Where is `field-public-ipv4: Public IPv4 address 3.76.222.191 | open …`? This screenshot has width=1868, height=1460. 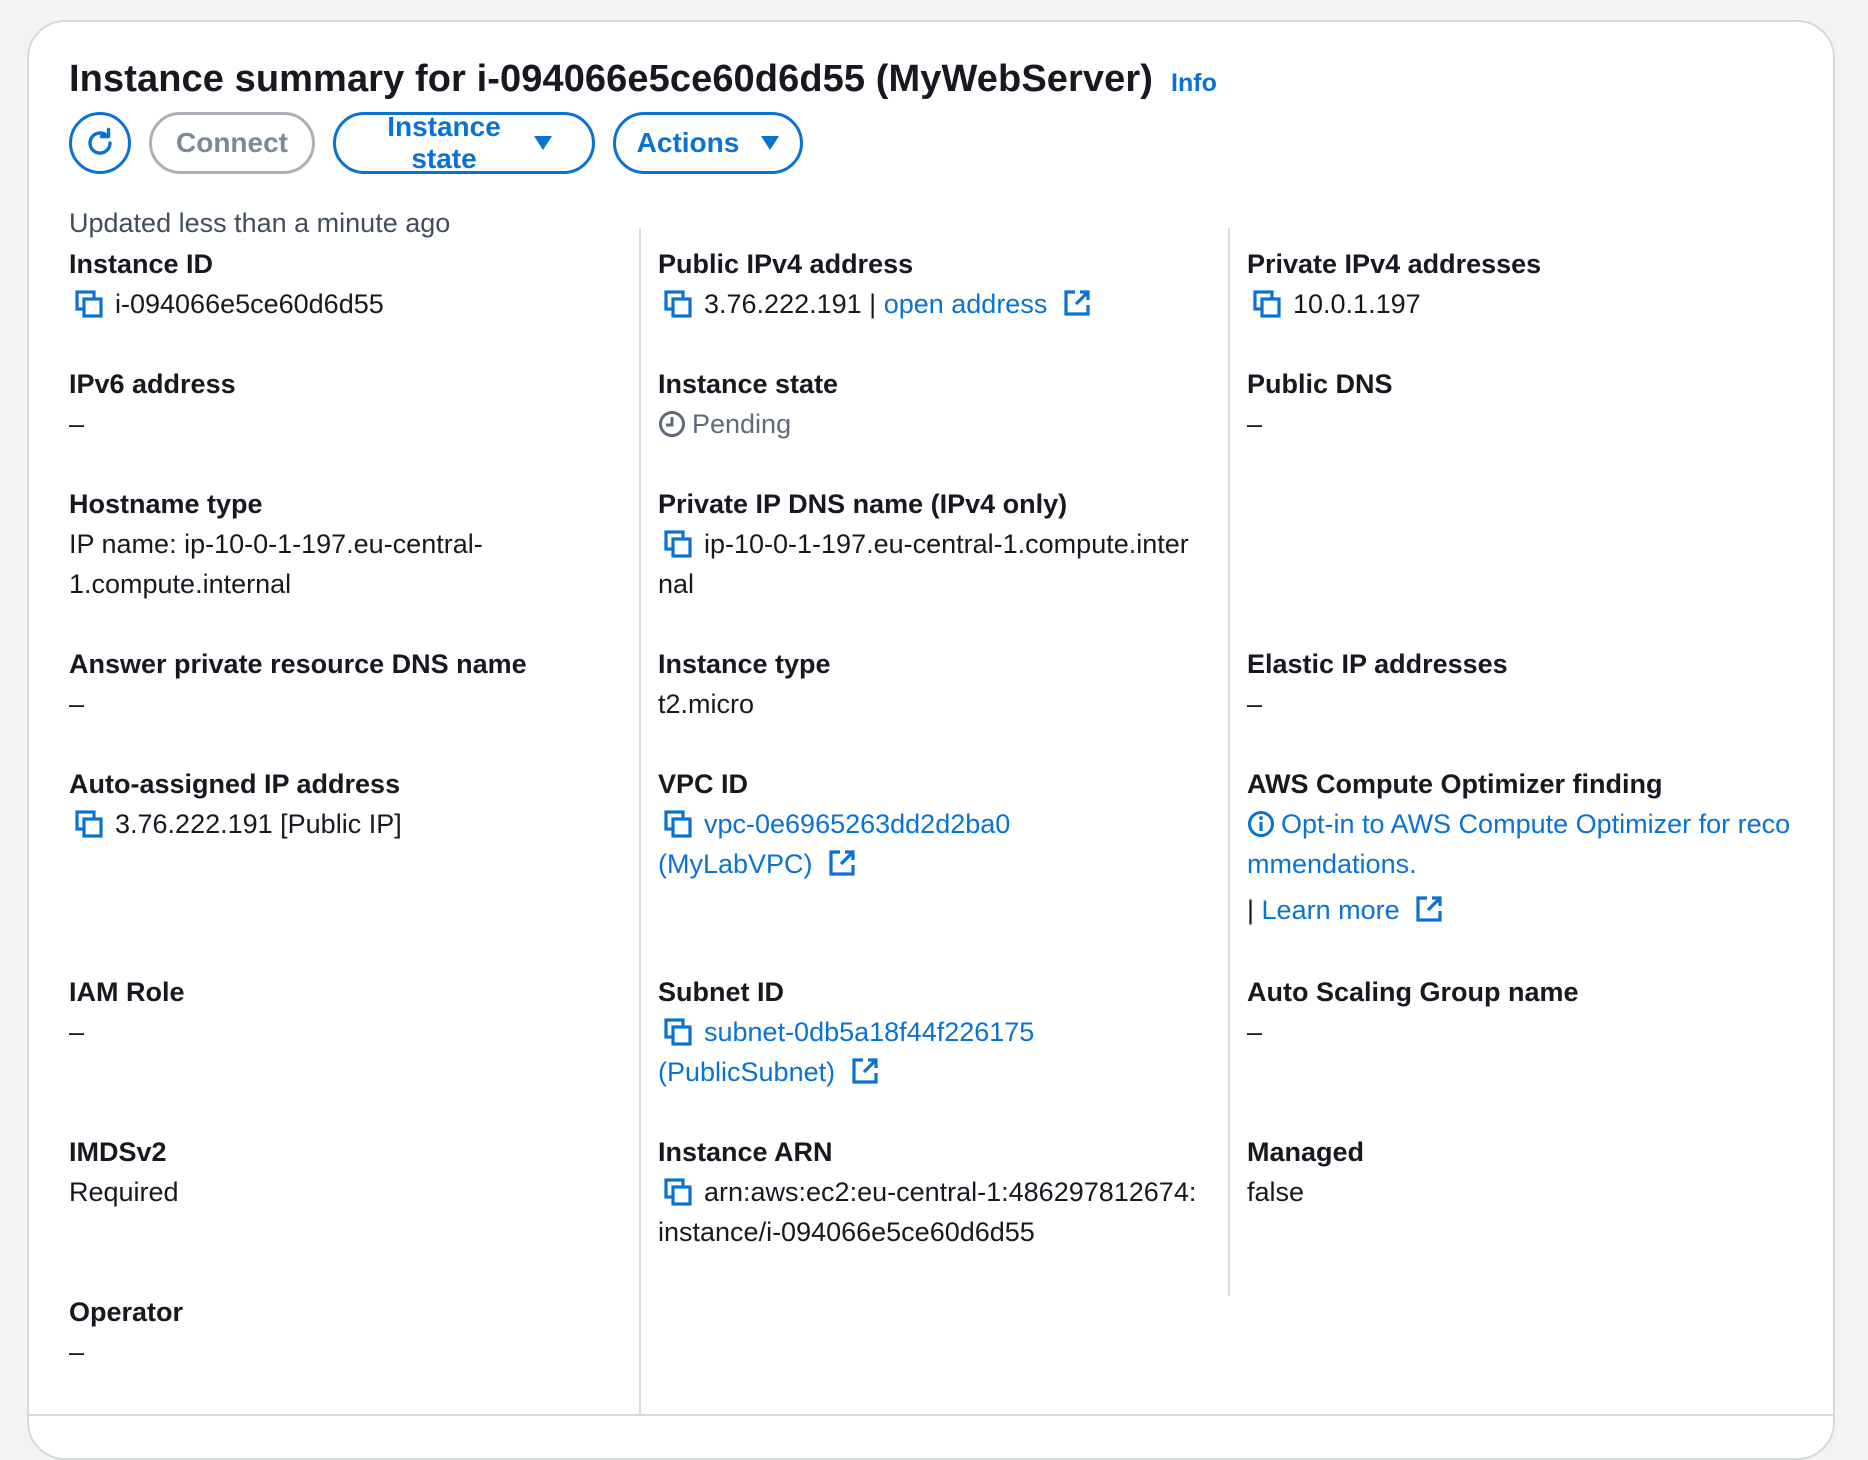 field-public-ipv4: Public IPv4 address 3.76.222.191 | open … is located at coordinates (938, 284).